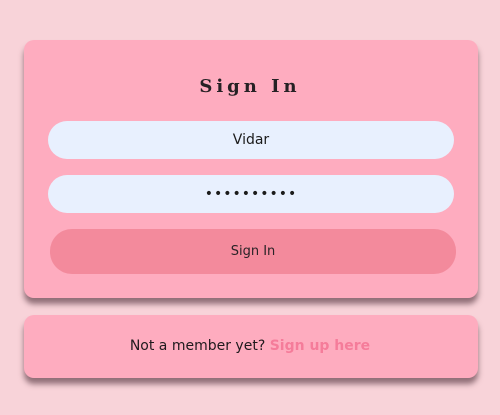  What do you see at coordinates (250, 86) in the screenshot?
I see `signin-title: Sign In` at bounding box center [250, 86].